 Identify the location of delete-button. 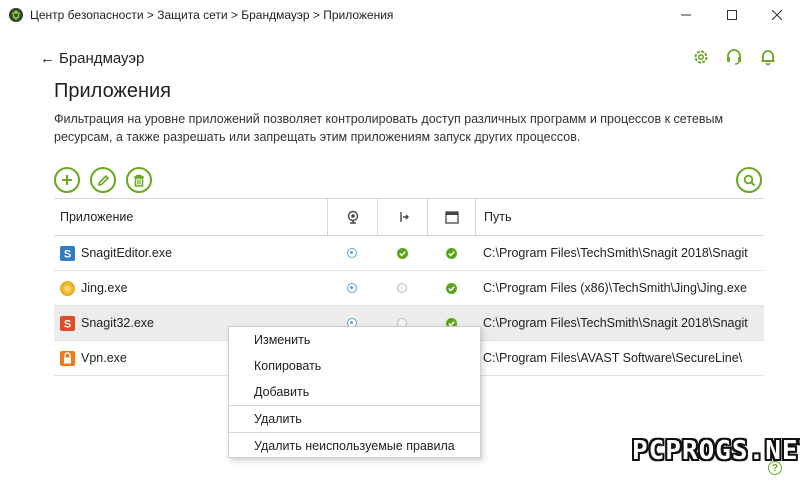
(139, 180).